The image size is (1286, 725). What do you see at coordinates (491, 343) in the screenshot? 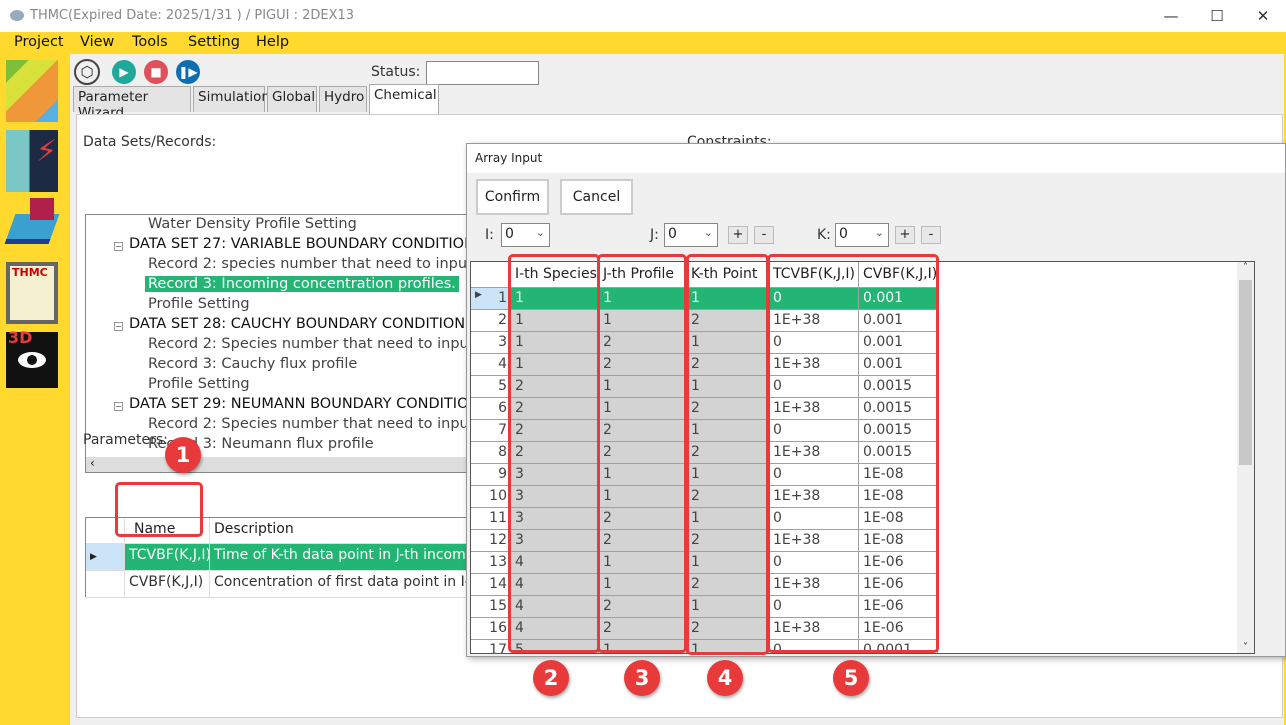
I see `row-header: 3` at bounding box center [491, 343].